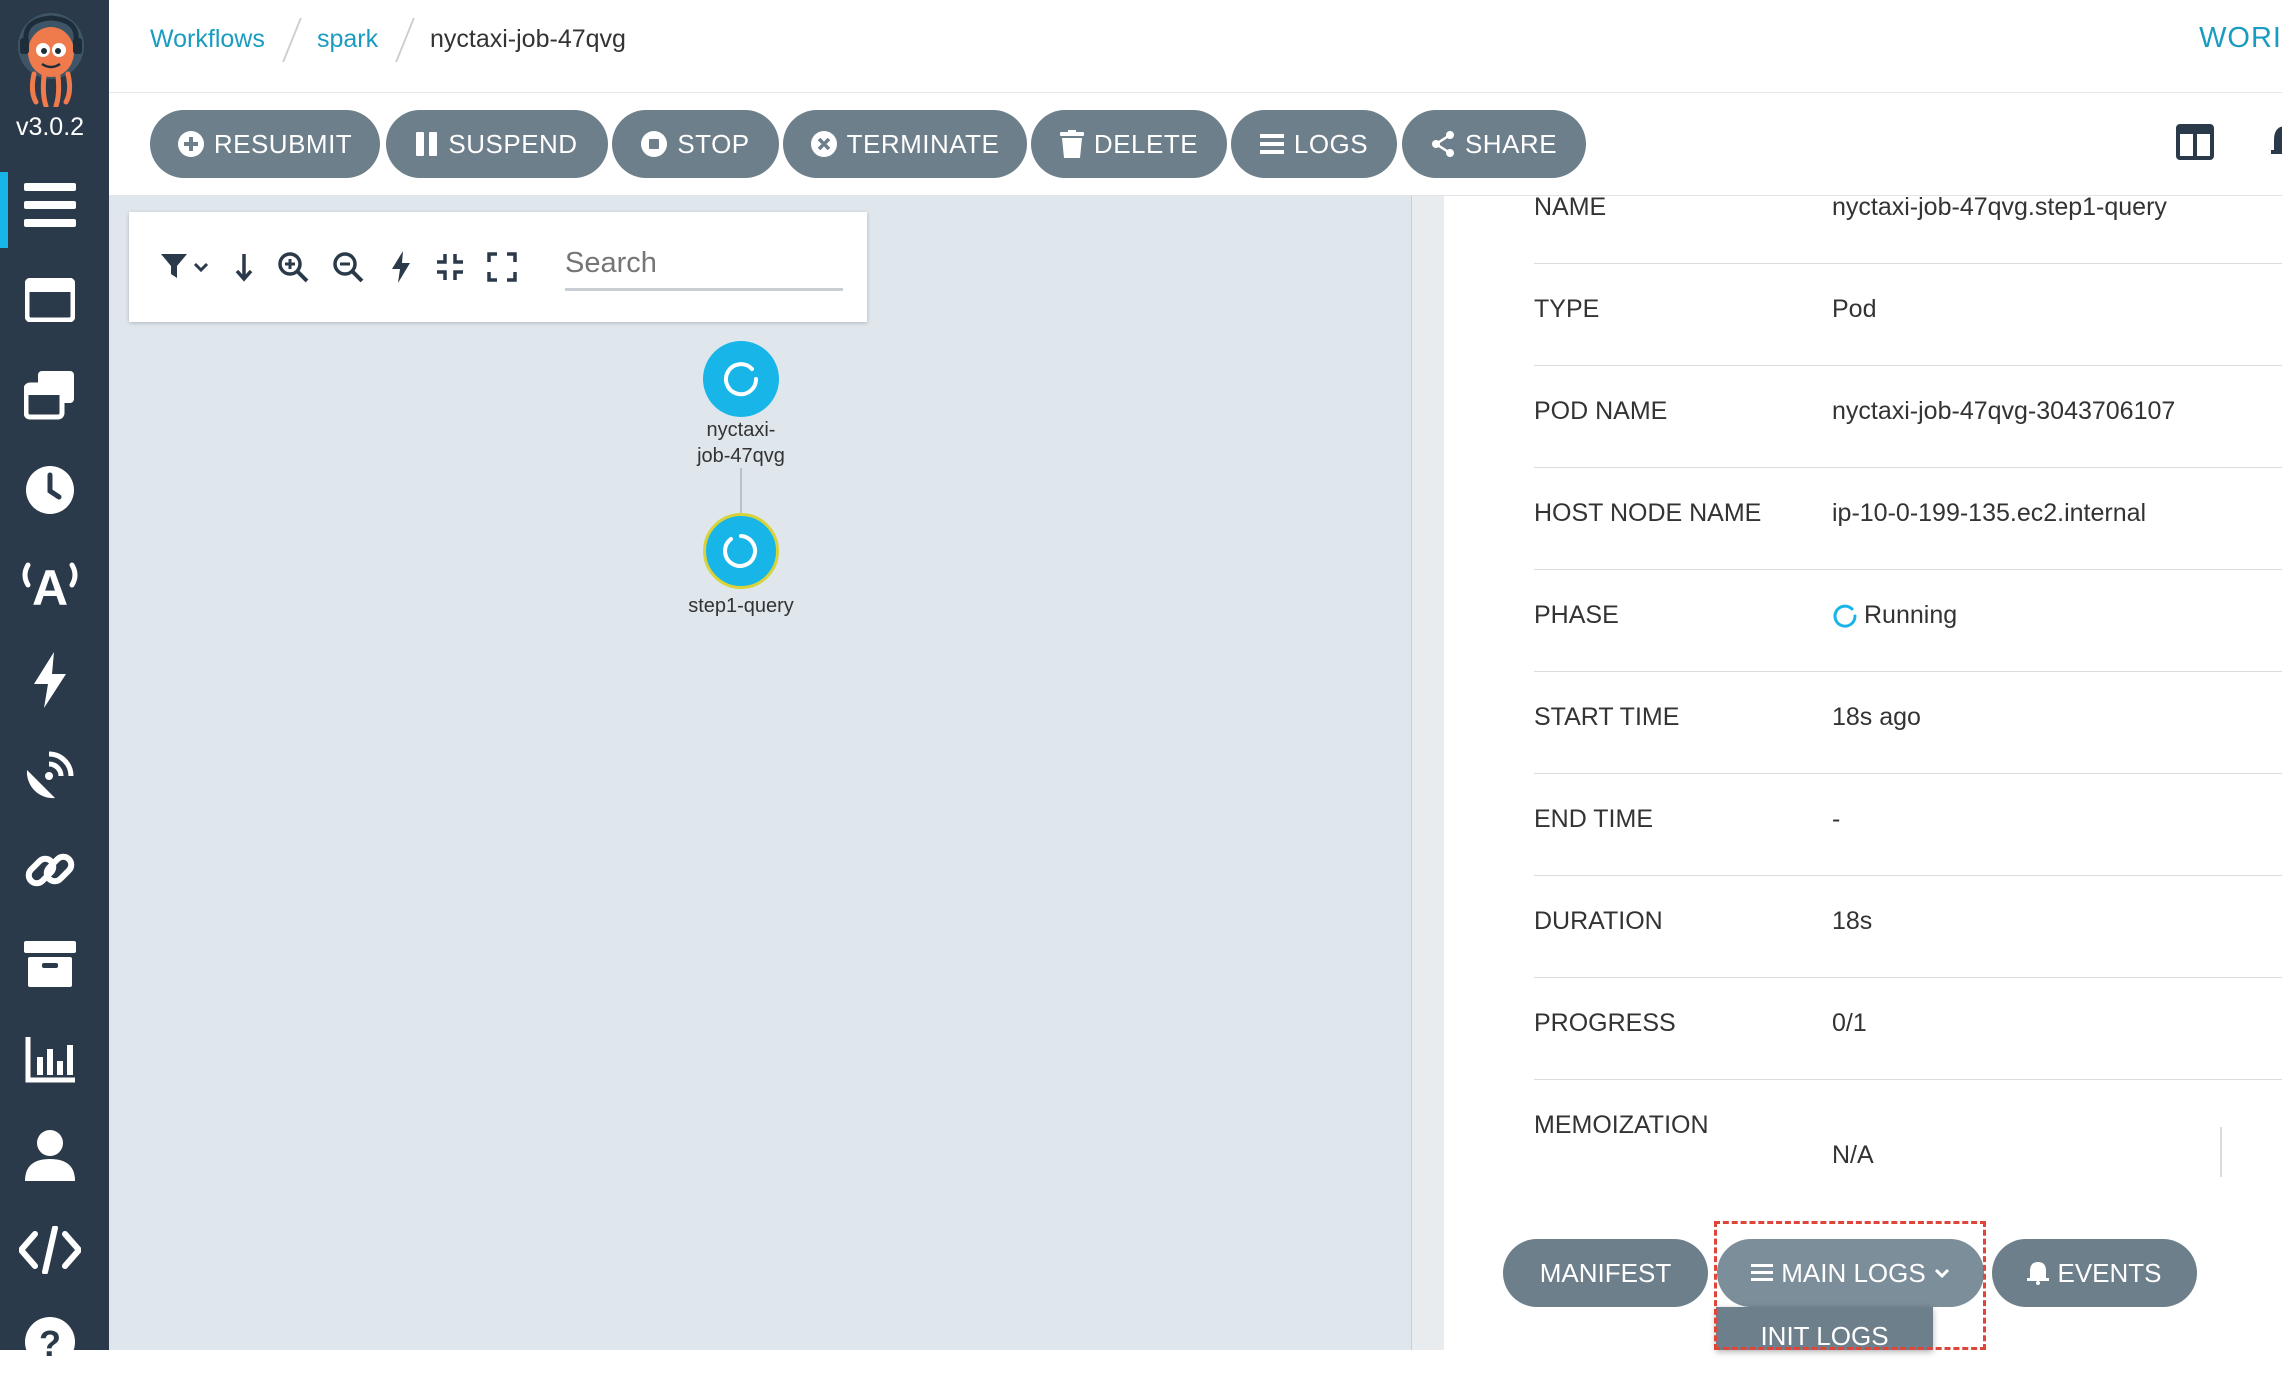  I want to click on pause-icon, so click(427, 144).